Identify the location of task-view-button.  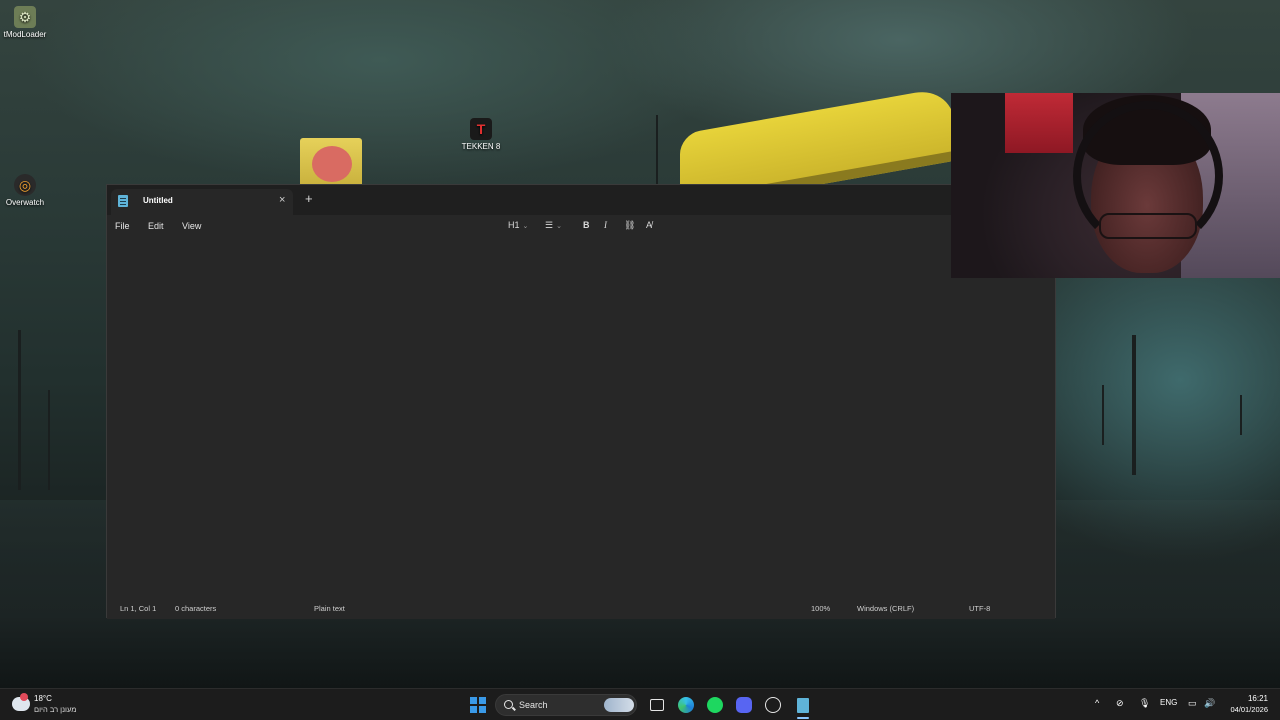
(657, 705).